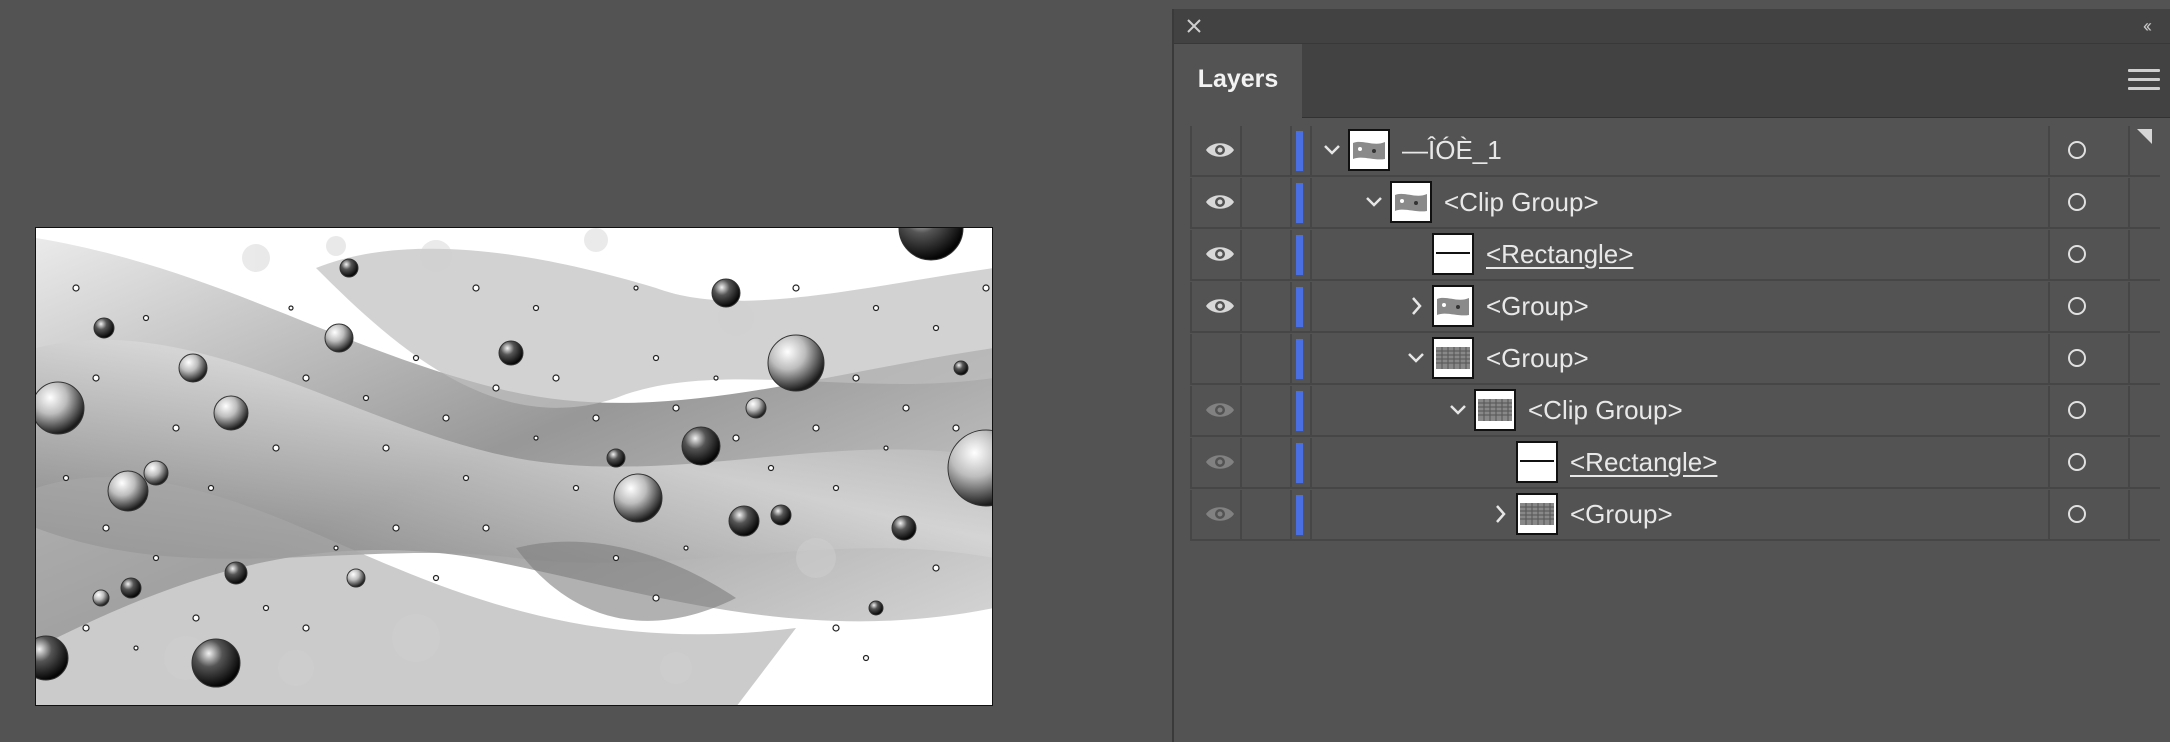 This screenshot has height=742, width=2170. What do you see at coordinates (2144, 82) in the screenshot?
I see `hamburger-menu-icon` at bounding box center [2144, 82].